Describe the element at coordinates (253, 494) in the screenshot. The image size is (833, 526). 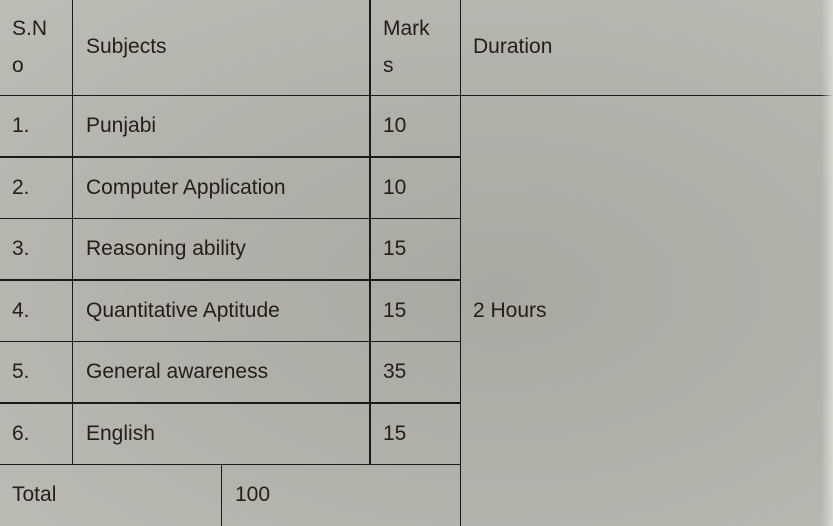
I see `total-value: 100` at that location.